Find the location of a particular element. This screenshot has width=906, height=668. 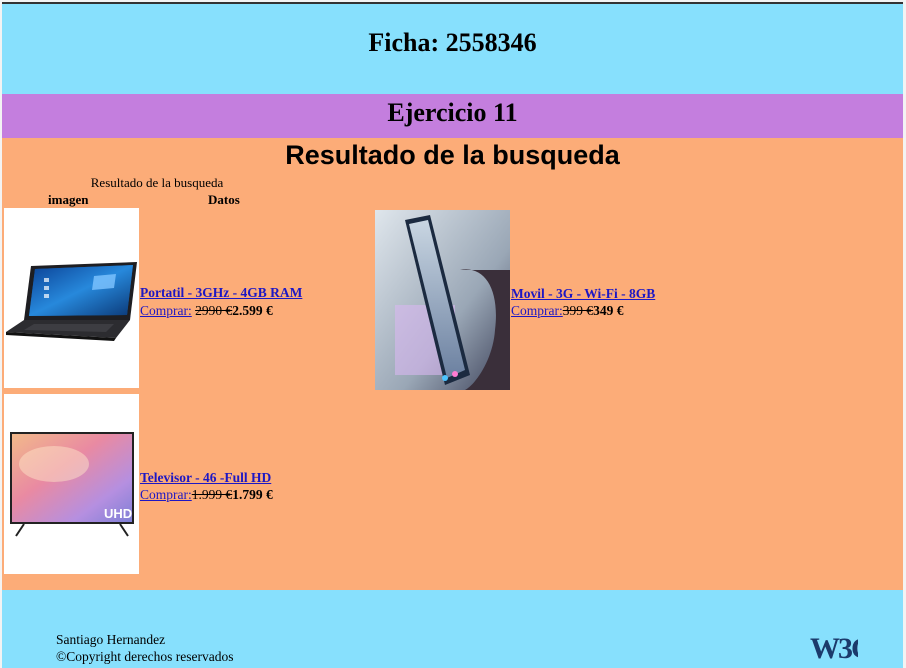

svg-text: W3C is located at coordinates (834, 648).